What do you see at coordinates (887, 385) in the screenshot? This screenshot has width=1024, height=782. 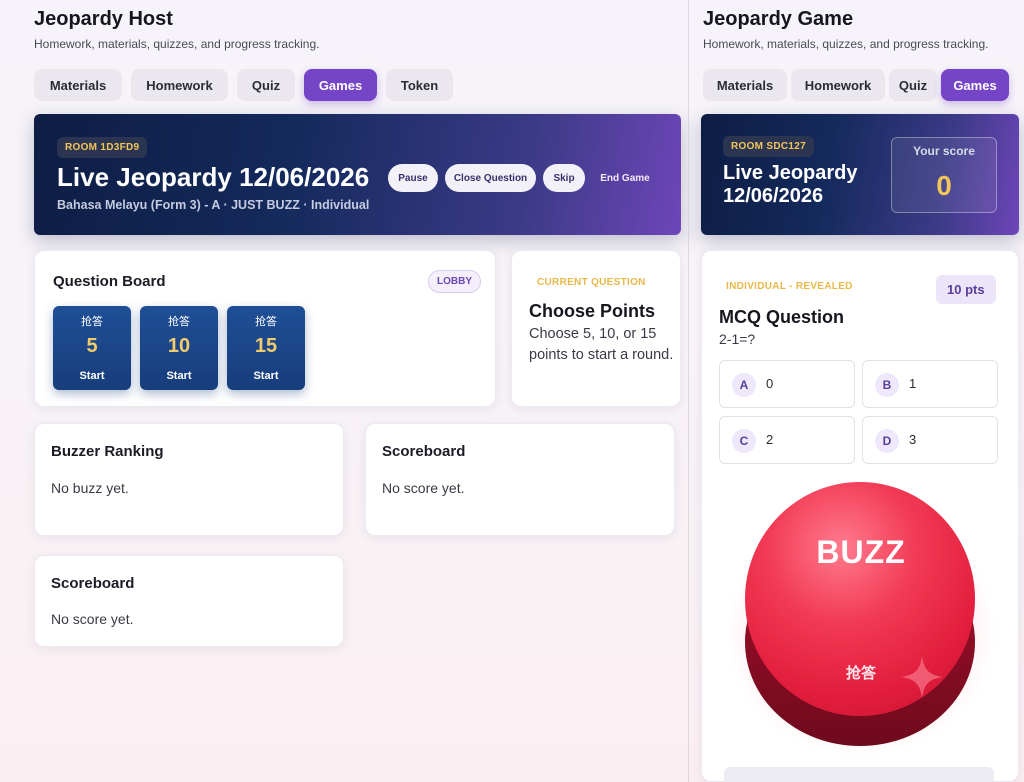 I see `option-letter: B` at bounding box center [887, 385].